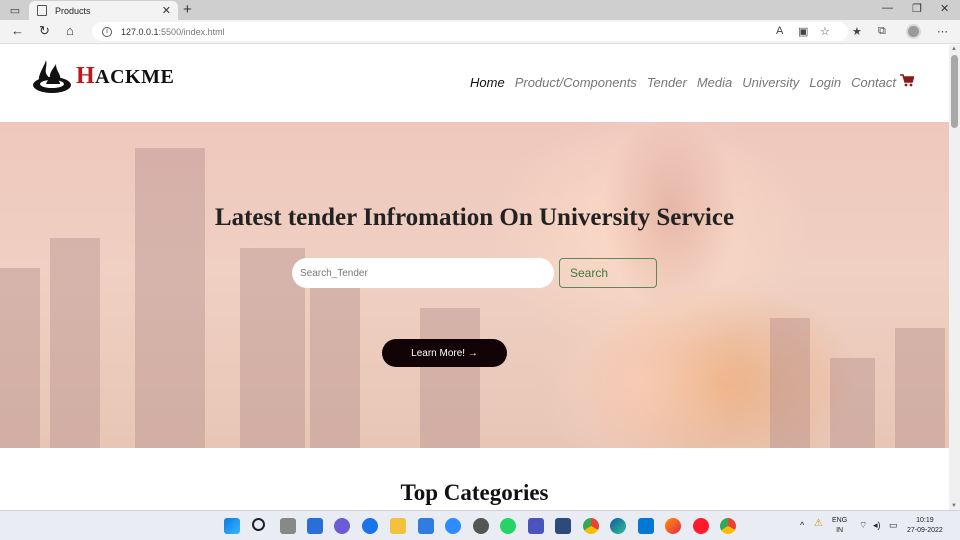 Image resolution: width=960 pixels, height=540 pixels. I want to click on search-icon, so click(258, 524).